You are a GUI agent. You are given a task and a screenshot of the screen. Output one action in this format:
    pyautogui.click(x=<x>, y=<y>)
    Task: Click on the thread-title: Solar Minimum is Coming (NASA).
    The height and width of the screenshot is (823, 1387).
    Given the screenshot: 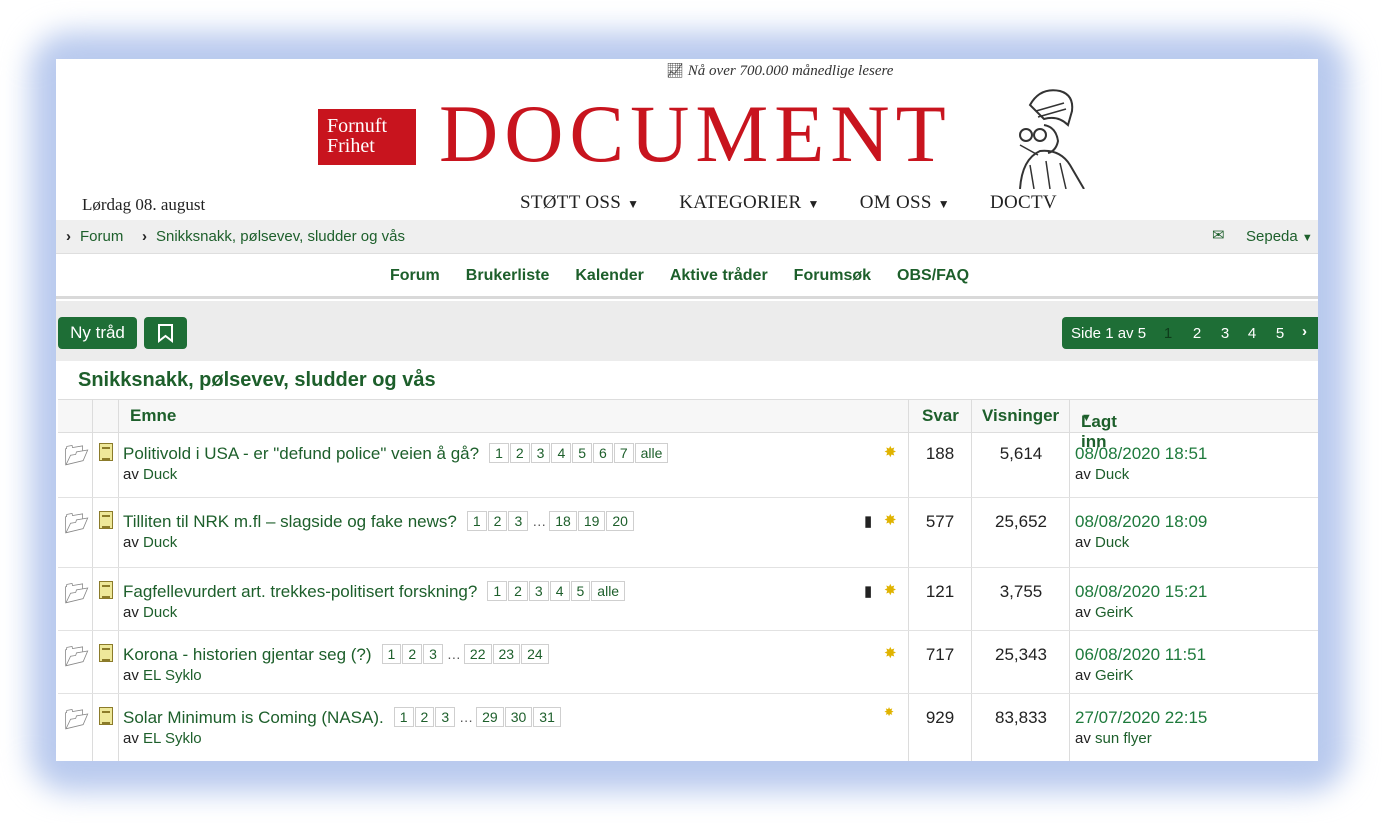 What is the action you would take?
    pyautogui.click(x=253, y=717)
    